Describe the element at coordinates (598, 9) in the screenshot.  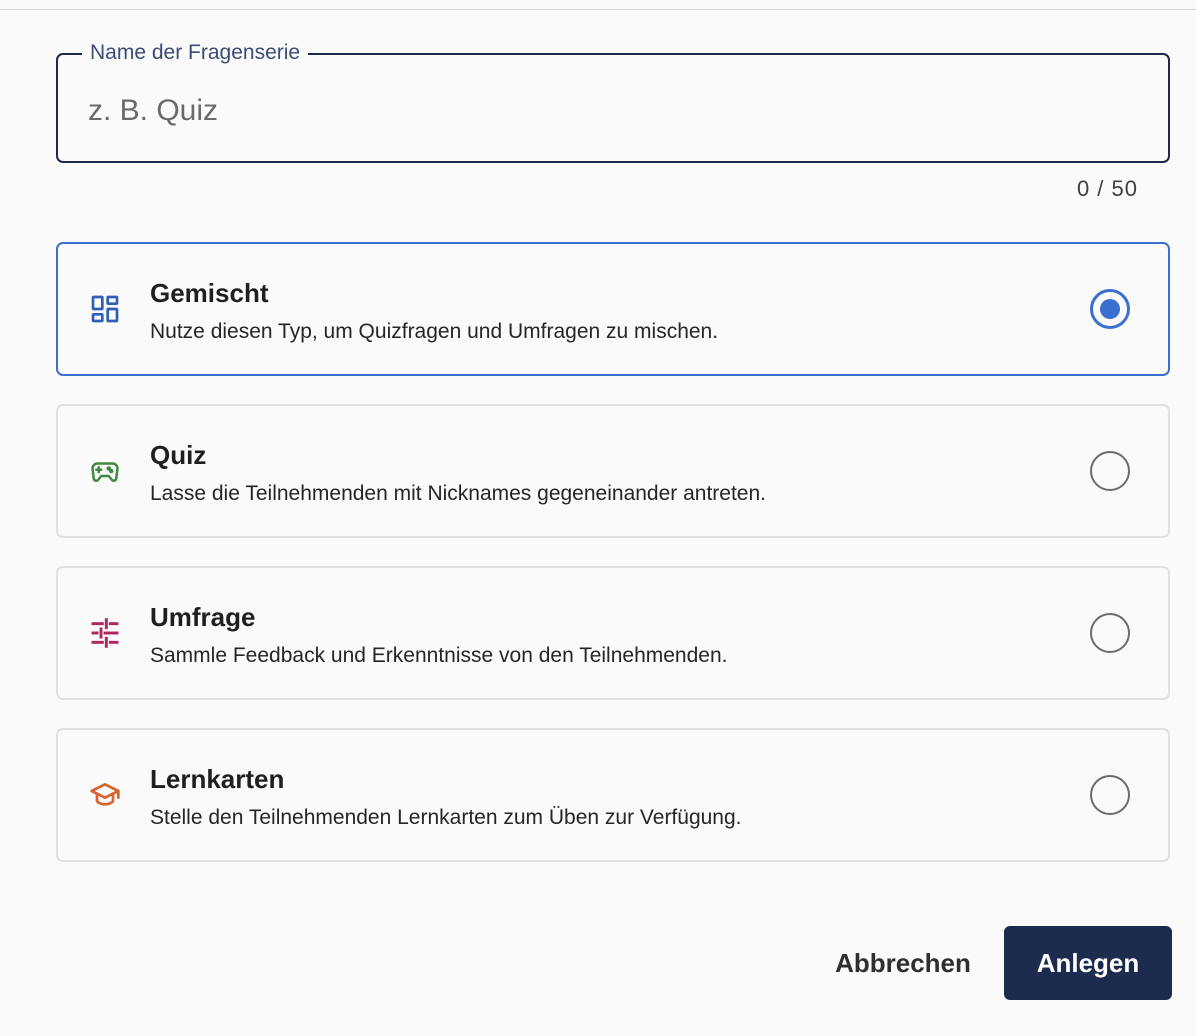
I see `top-divider` at that location.